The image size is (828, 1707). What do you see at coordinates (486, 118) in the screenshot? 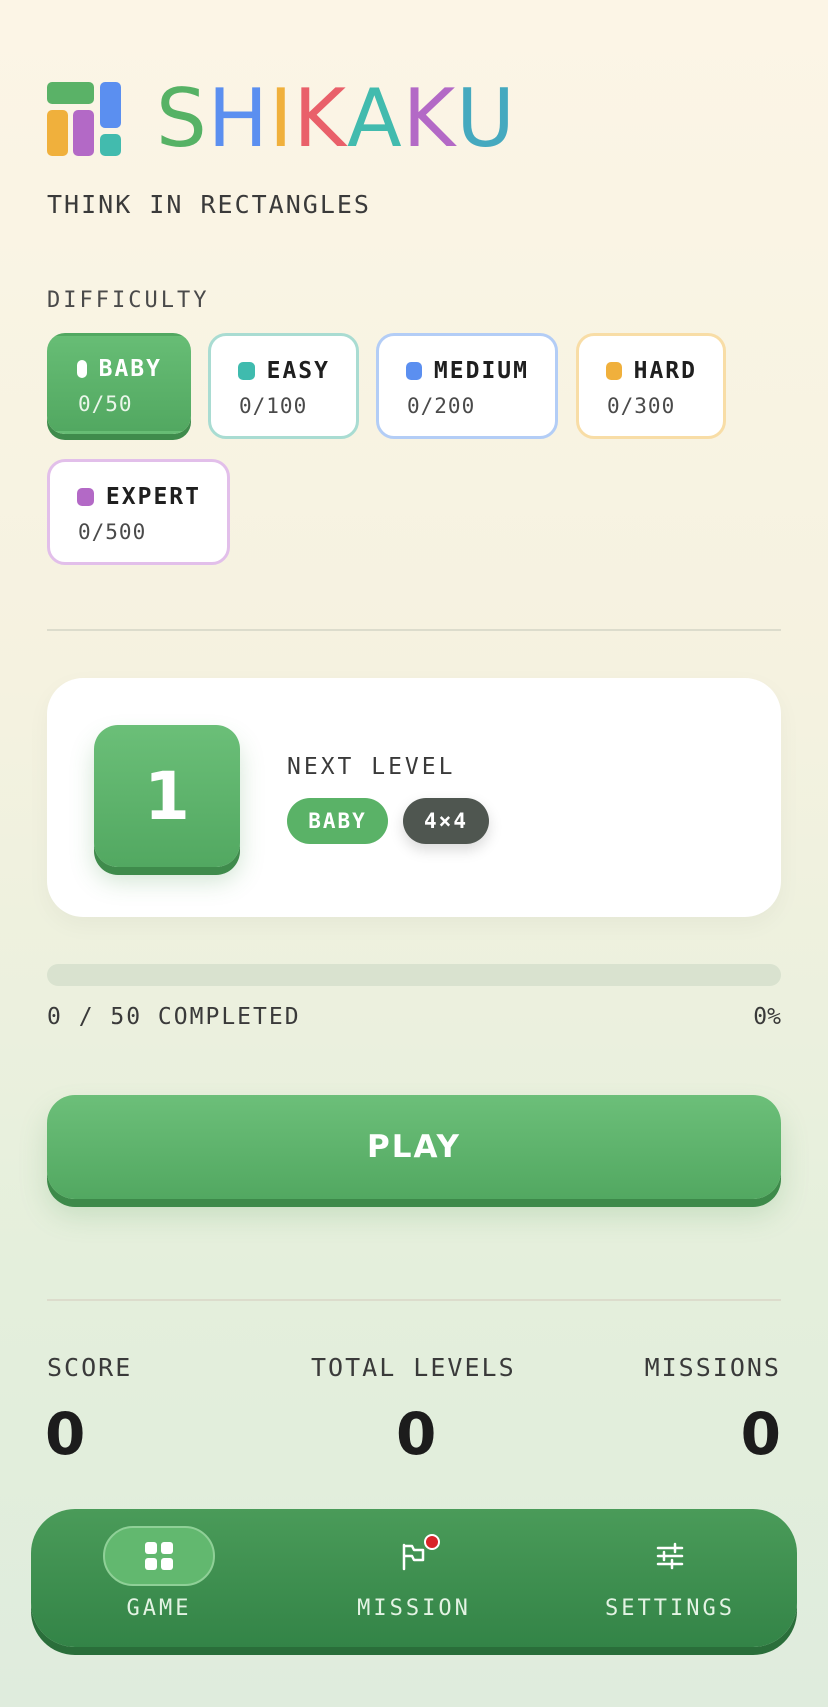
I see `title-letter: U` at bounding box center [486, 118].